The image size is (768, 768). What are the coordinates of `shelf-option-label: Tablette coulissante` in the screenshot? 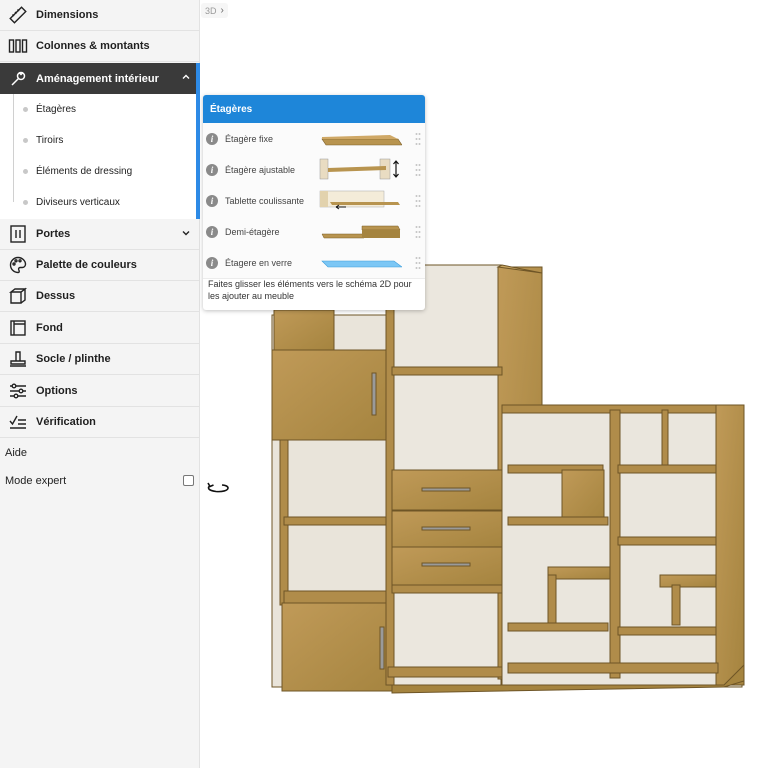 It's located at (265, 200).